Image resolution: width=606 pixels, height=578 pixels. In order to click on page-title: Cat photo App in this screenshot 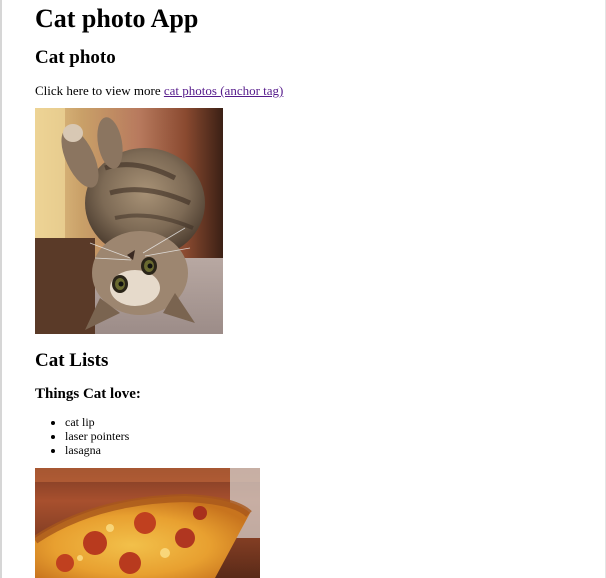, I will do `click(117, 18)`.